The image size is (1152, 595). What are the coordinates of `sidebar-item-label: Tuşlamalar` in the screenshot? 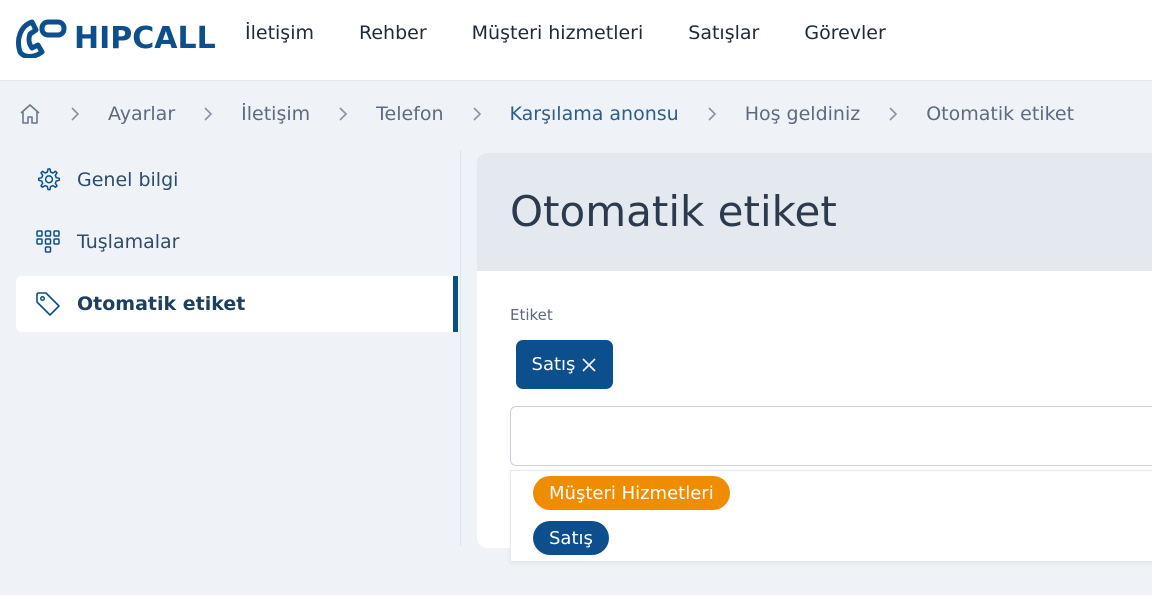 It's located at (128, 242).